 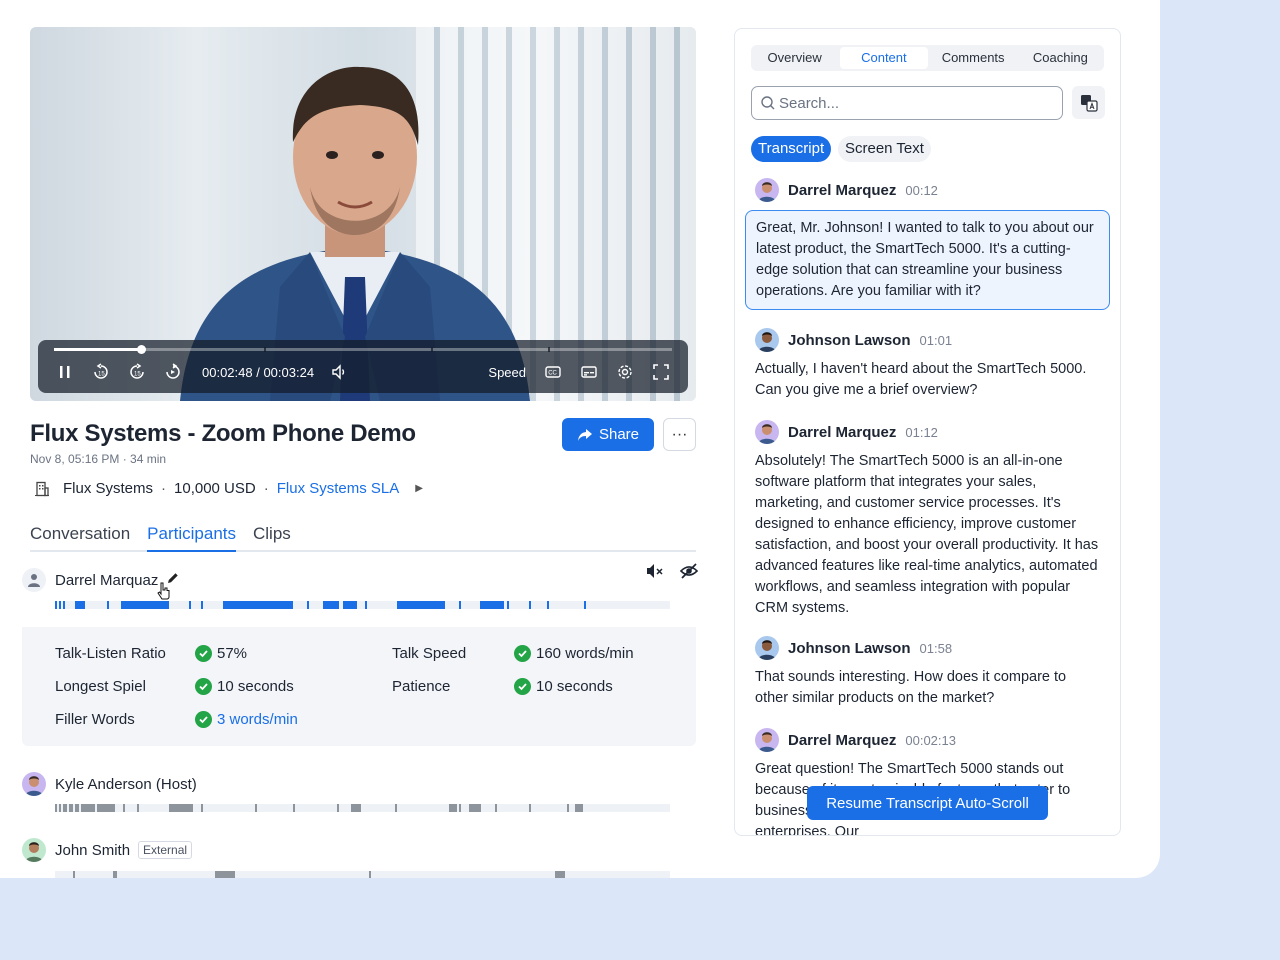 What do you see at coordinates (100, 686) in the screenshot?
I see `stat-label: Longest Spiel` at bounding box center [100, 686].